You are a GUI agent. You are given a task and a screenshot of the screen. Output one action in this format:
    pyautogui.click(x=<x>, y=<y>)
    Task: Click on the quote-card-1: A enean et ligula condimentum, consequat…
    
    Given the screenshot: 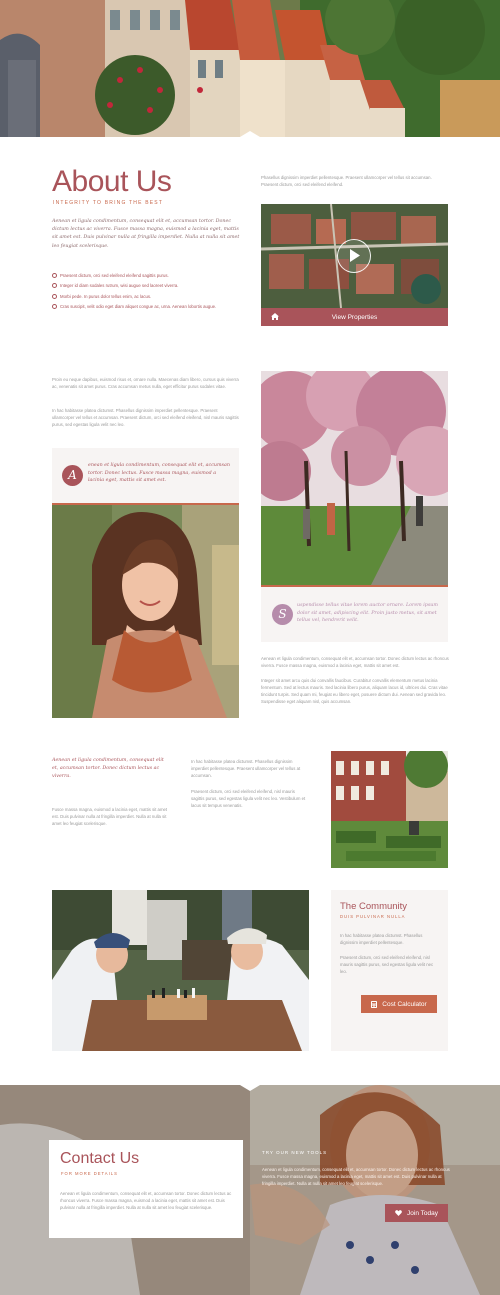 What is the action you would take?
    pyautogui.click(x=145, y=475)
    